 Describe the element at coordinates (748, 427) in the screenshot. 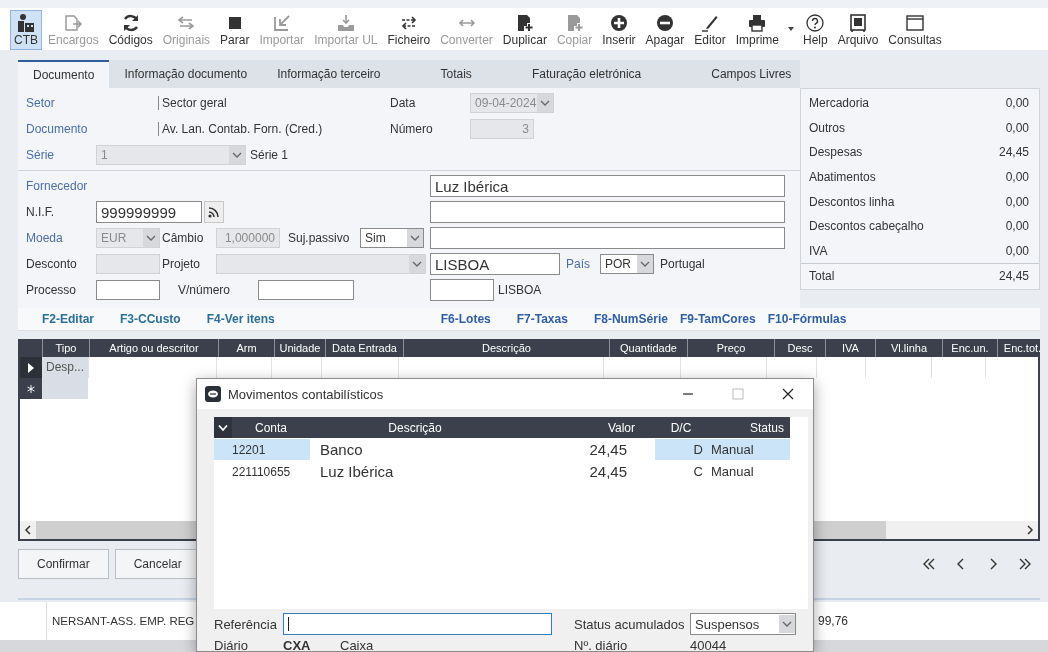

I see `column-header: Status` at that location.